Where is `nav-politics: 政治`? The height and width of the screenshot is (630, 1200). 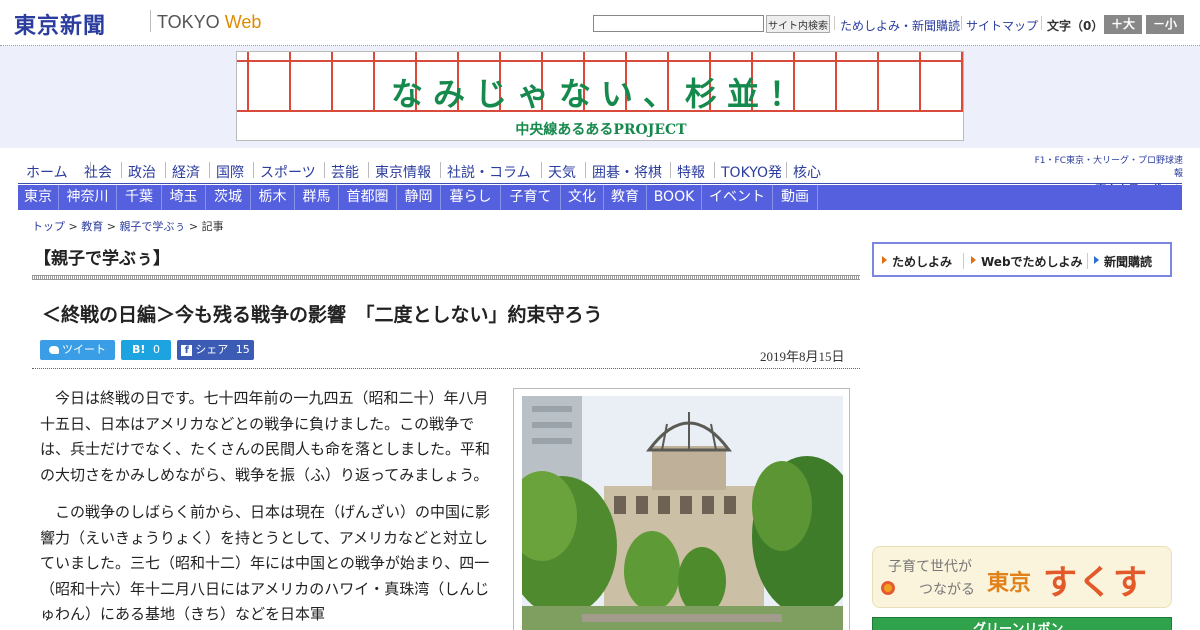
nav-politics: 政治 is located at coordinates (142, 172).